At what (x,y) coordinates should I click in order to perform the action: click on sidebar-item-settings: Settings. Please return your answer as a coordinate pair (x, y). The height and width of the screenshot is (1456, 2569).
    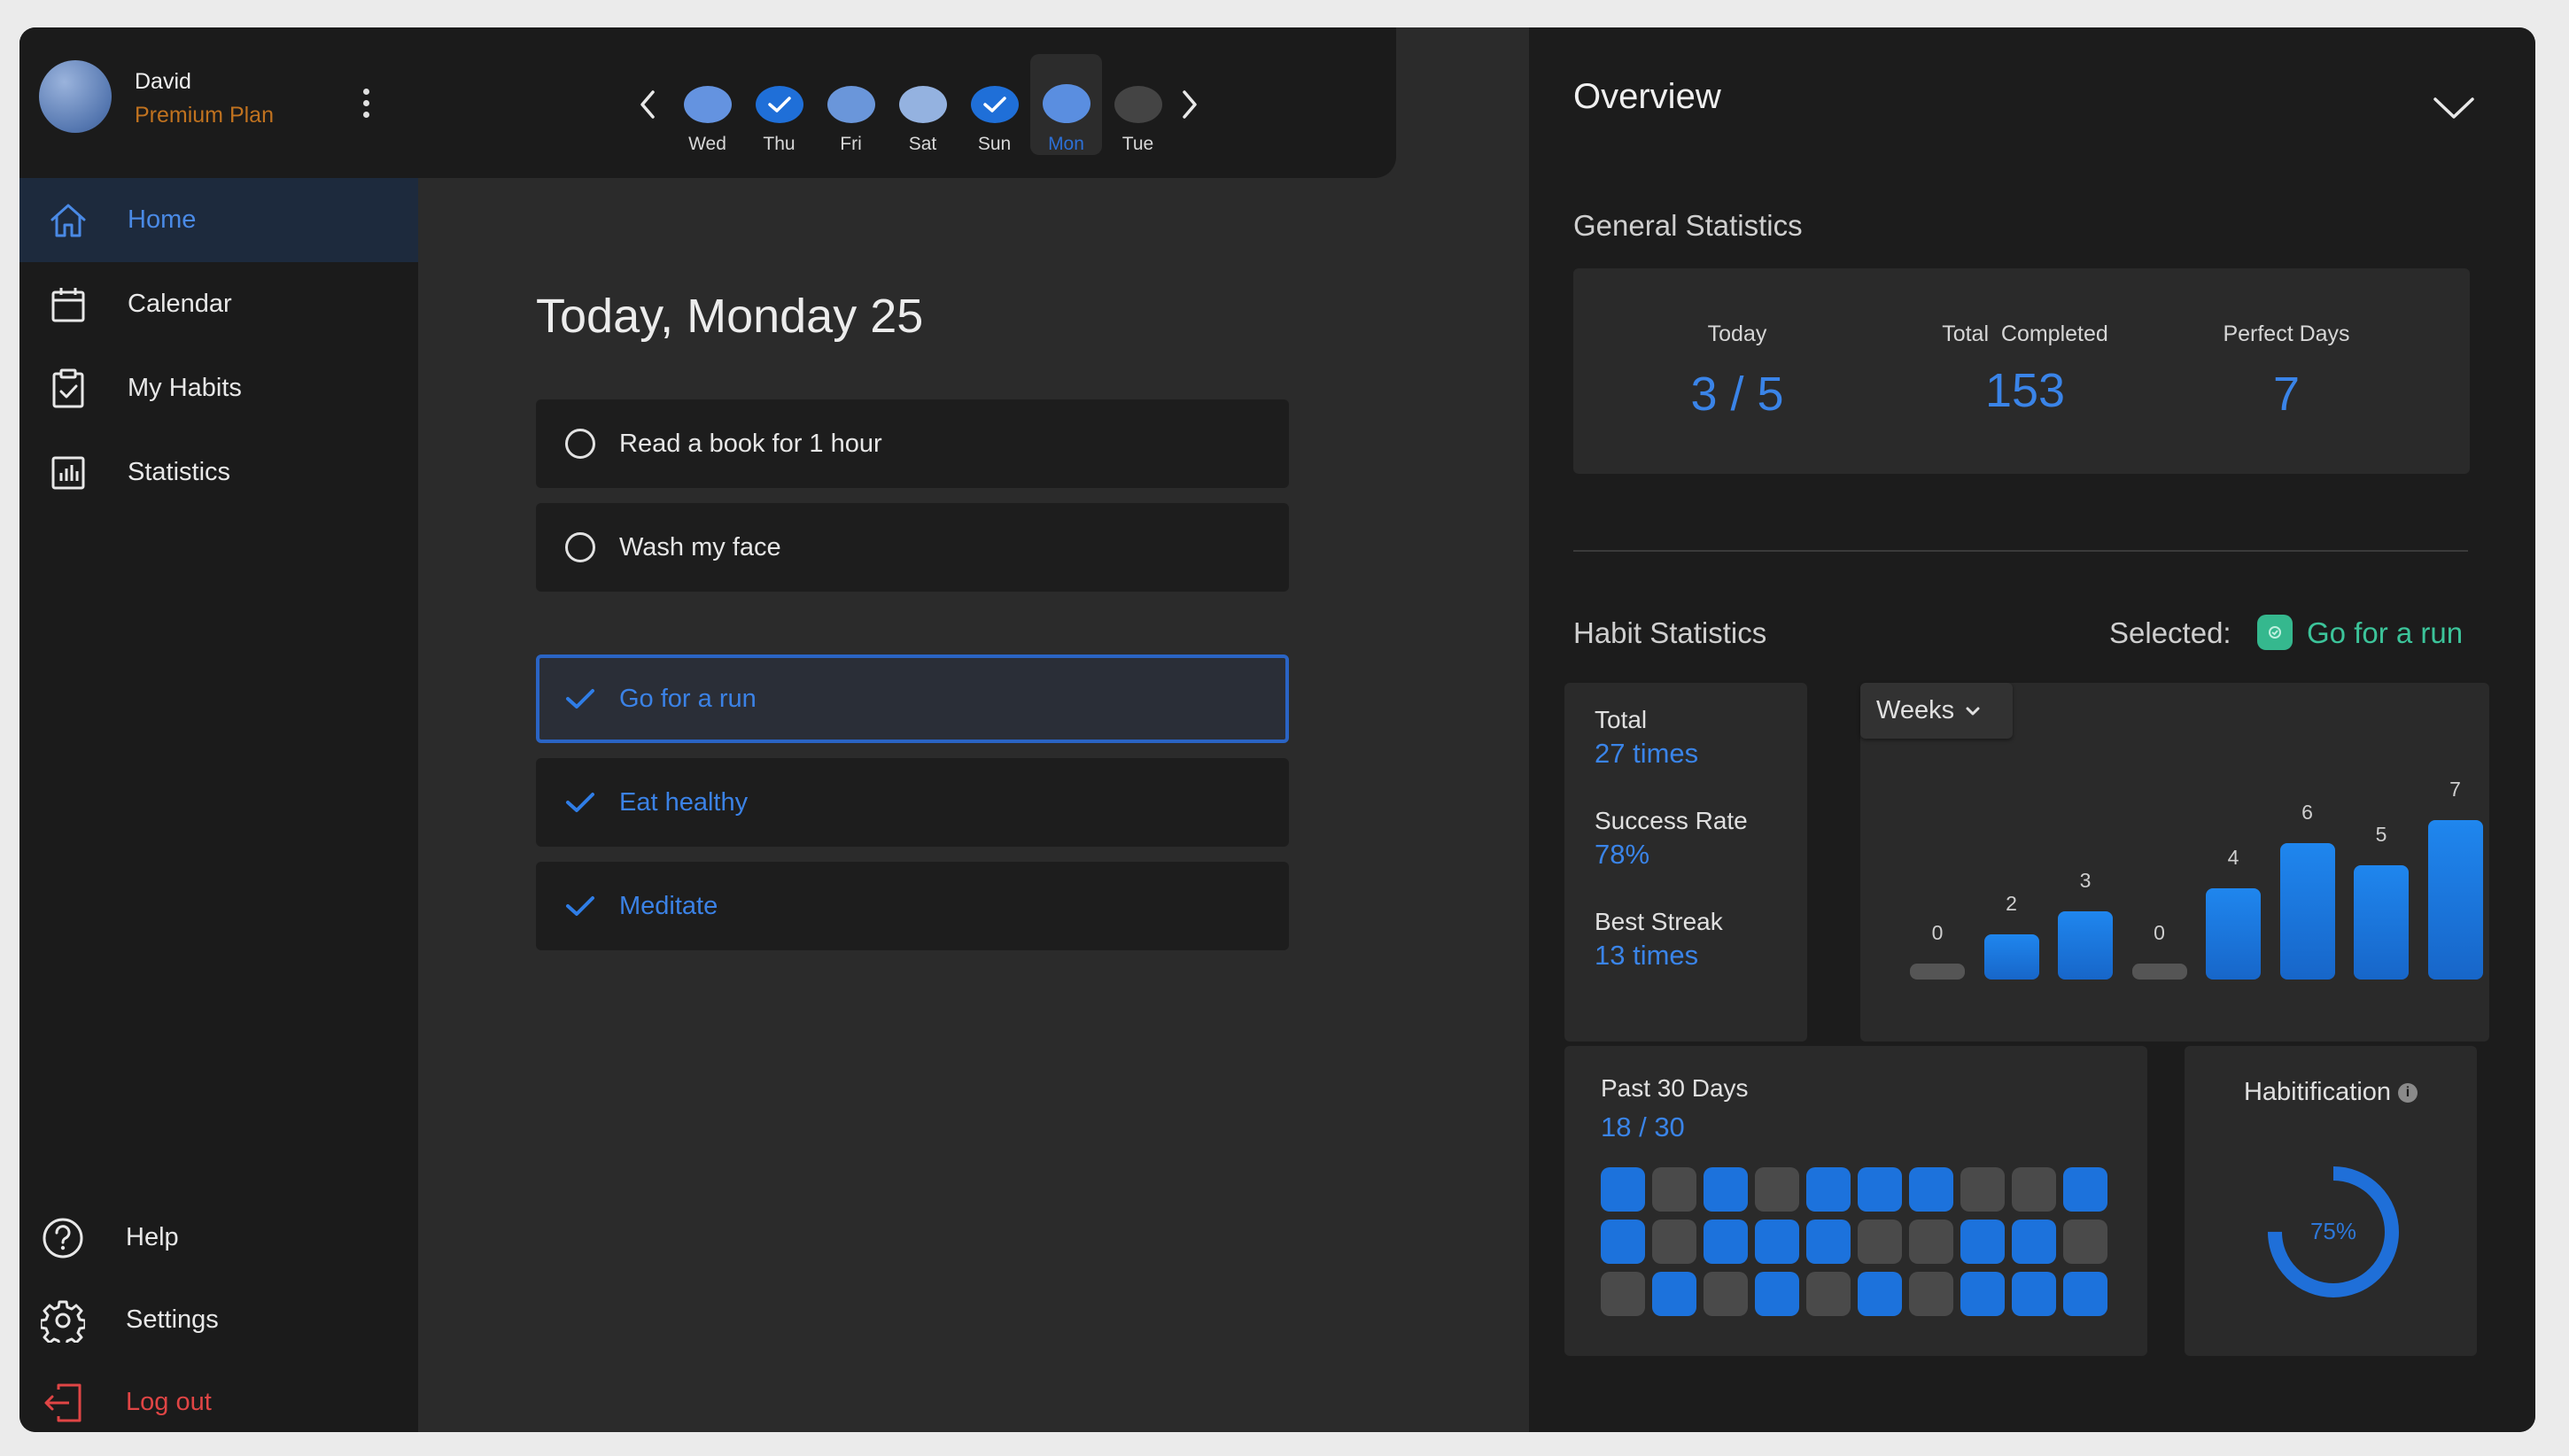
    Looking at the image, I should click on (218, 1320).